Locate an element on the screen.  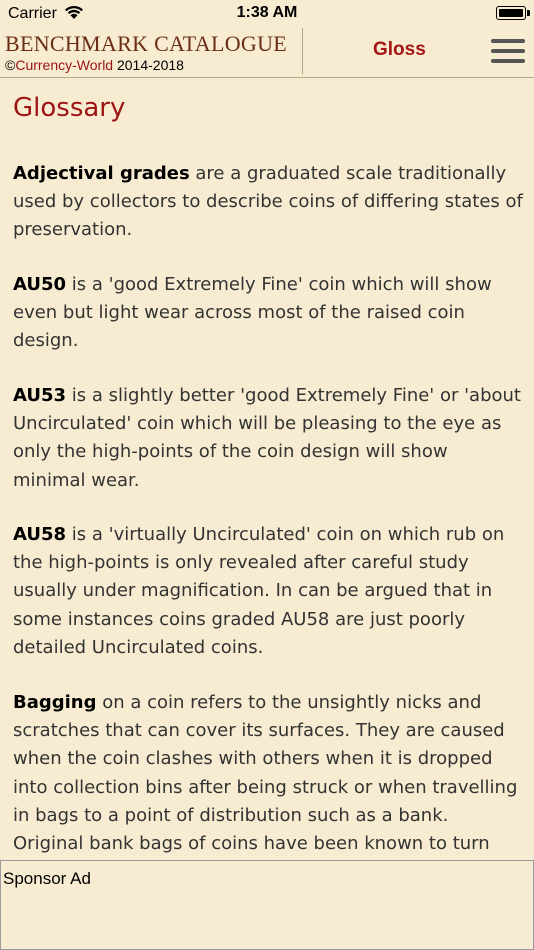
sponsor-ad-label: Sponsor Ad is located at coordinates (47, 878).